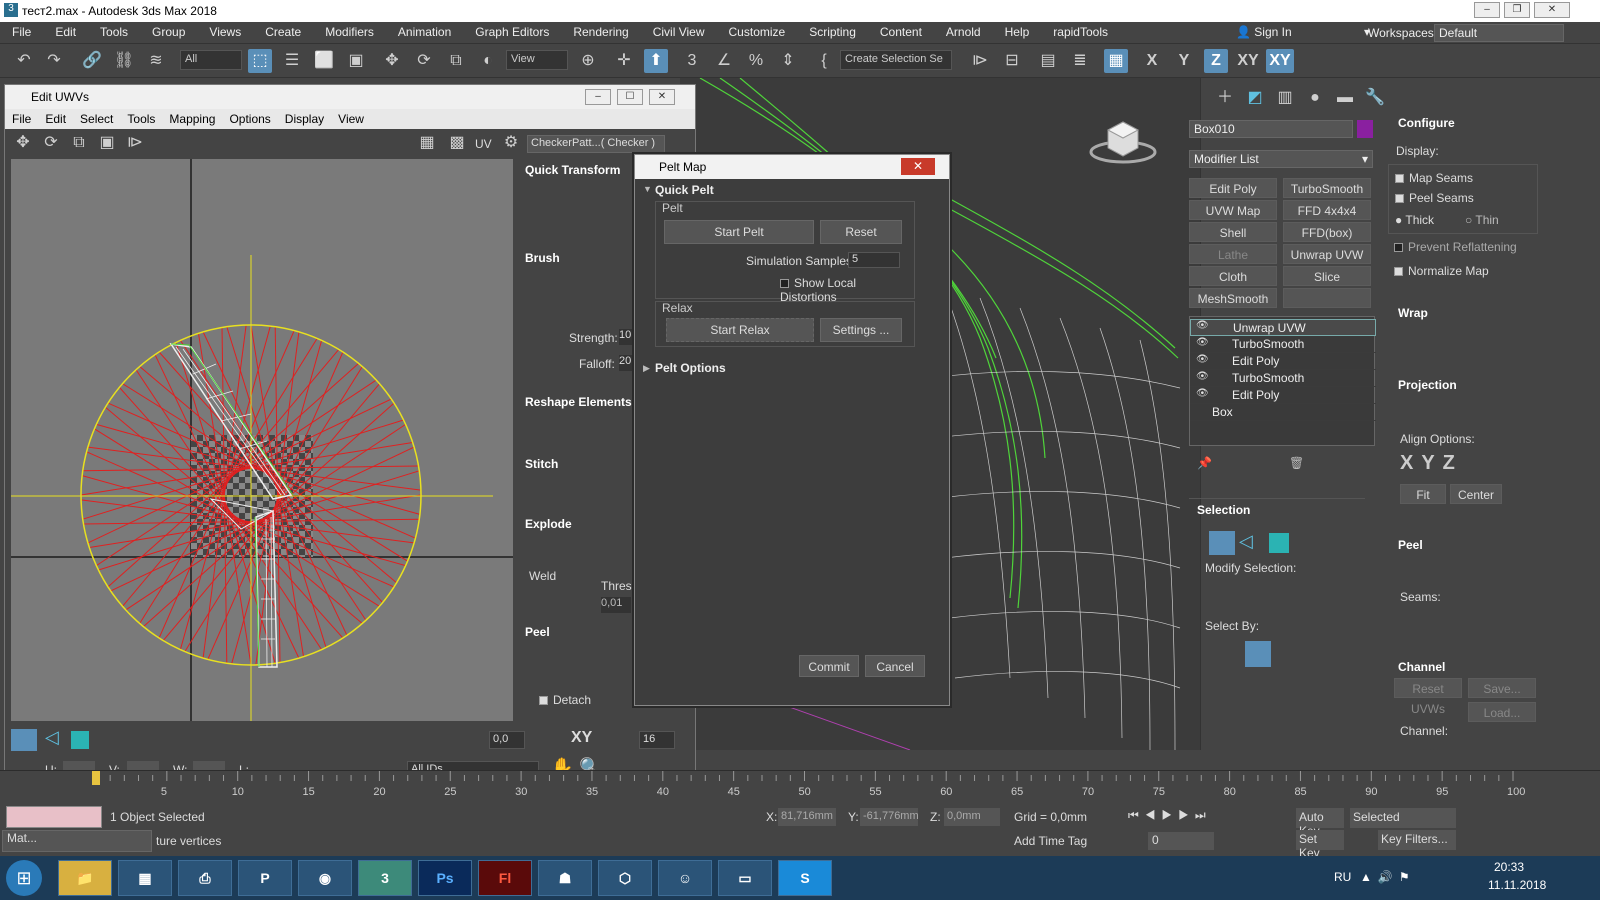 The width and height of the screenshot is (1600, 900). What do you see at coordinates (457, 143) in the screenshot?
I see `background-toggle-icon: ▩` at bounding box center [457, 143].